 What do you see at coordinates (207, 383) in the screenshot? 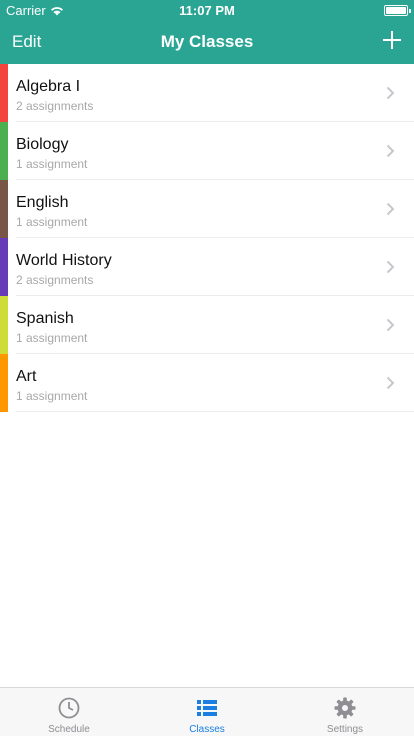
I see `list-item: Art 1 assignment` at bounding box center [207, 383].